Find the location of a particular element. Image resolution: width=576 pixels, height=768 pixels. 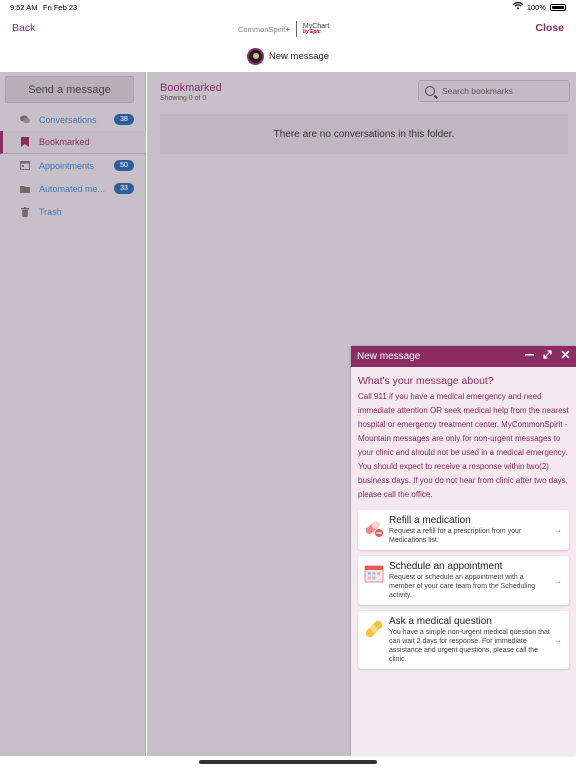

minimize-icon is located at coordinates (529, 356).